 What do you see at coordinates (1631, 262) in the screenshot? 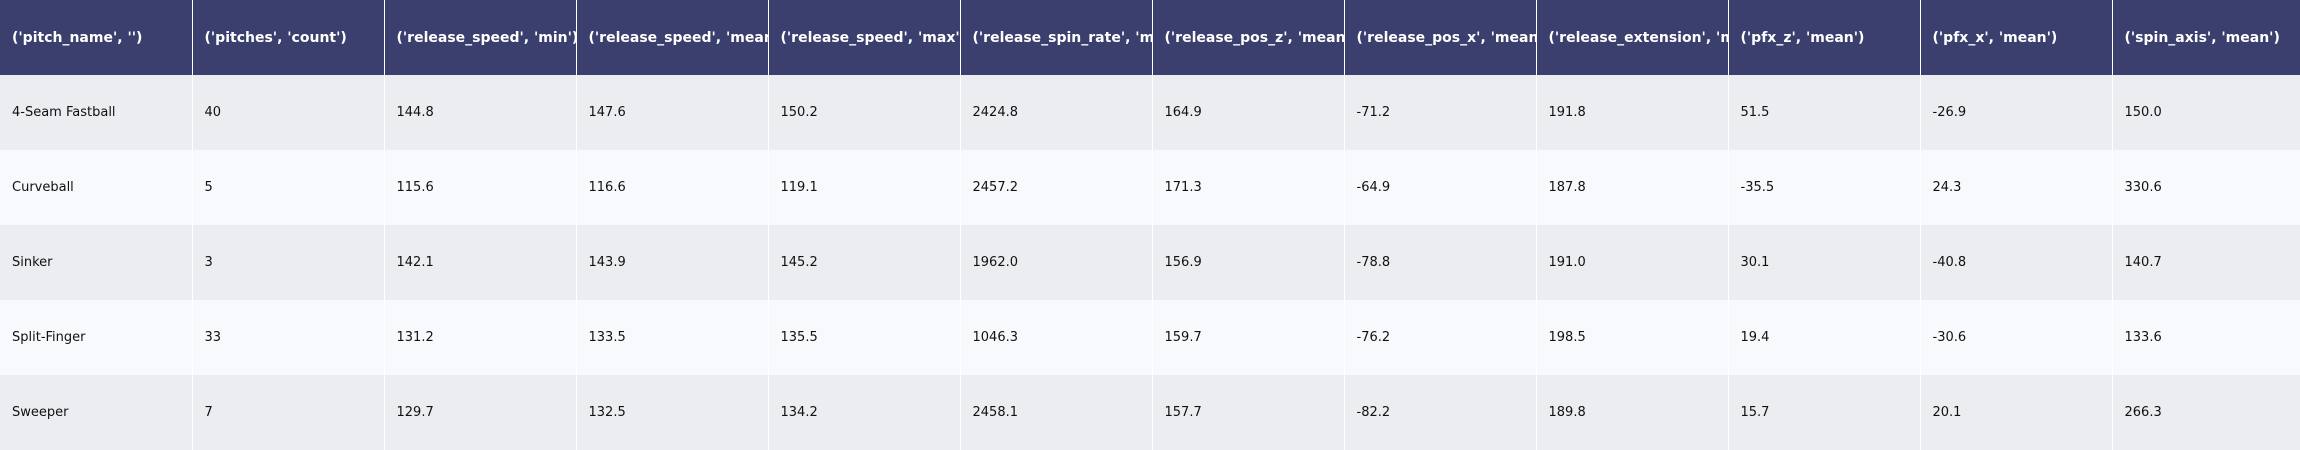
I see `table-cell: 191.0` at bounding box center [1631, 262].